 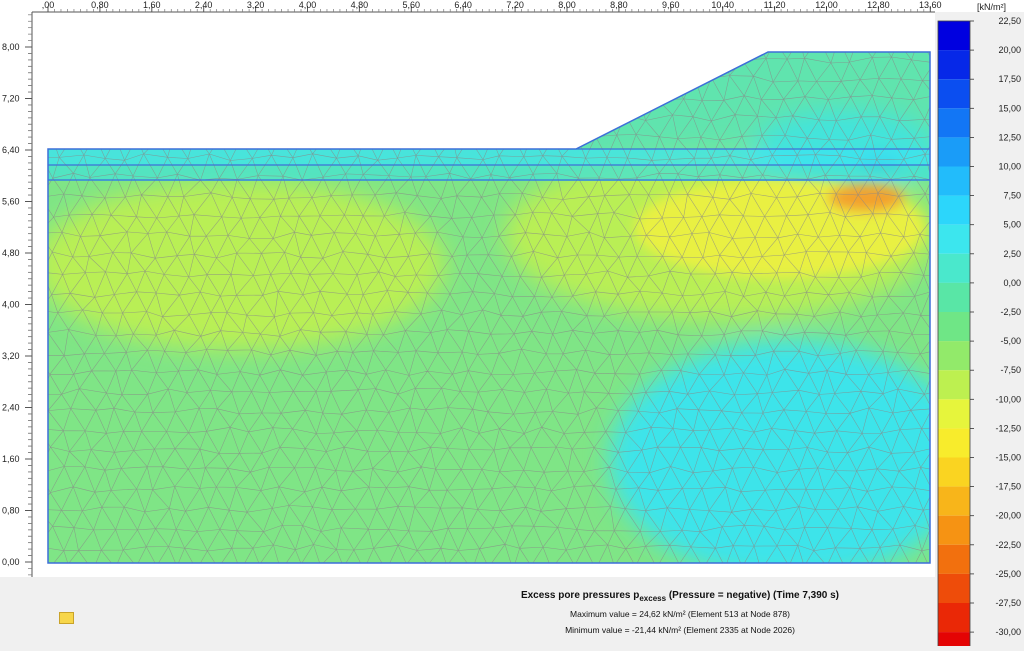 What do you see at coordinates (1012, 283) in the screenshot?
I see `legend-label: 0,00` at bounding box center [1012, 283].